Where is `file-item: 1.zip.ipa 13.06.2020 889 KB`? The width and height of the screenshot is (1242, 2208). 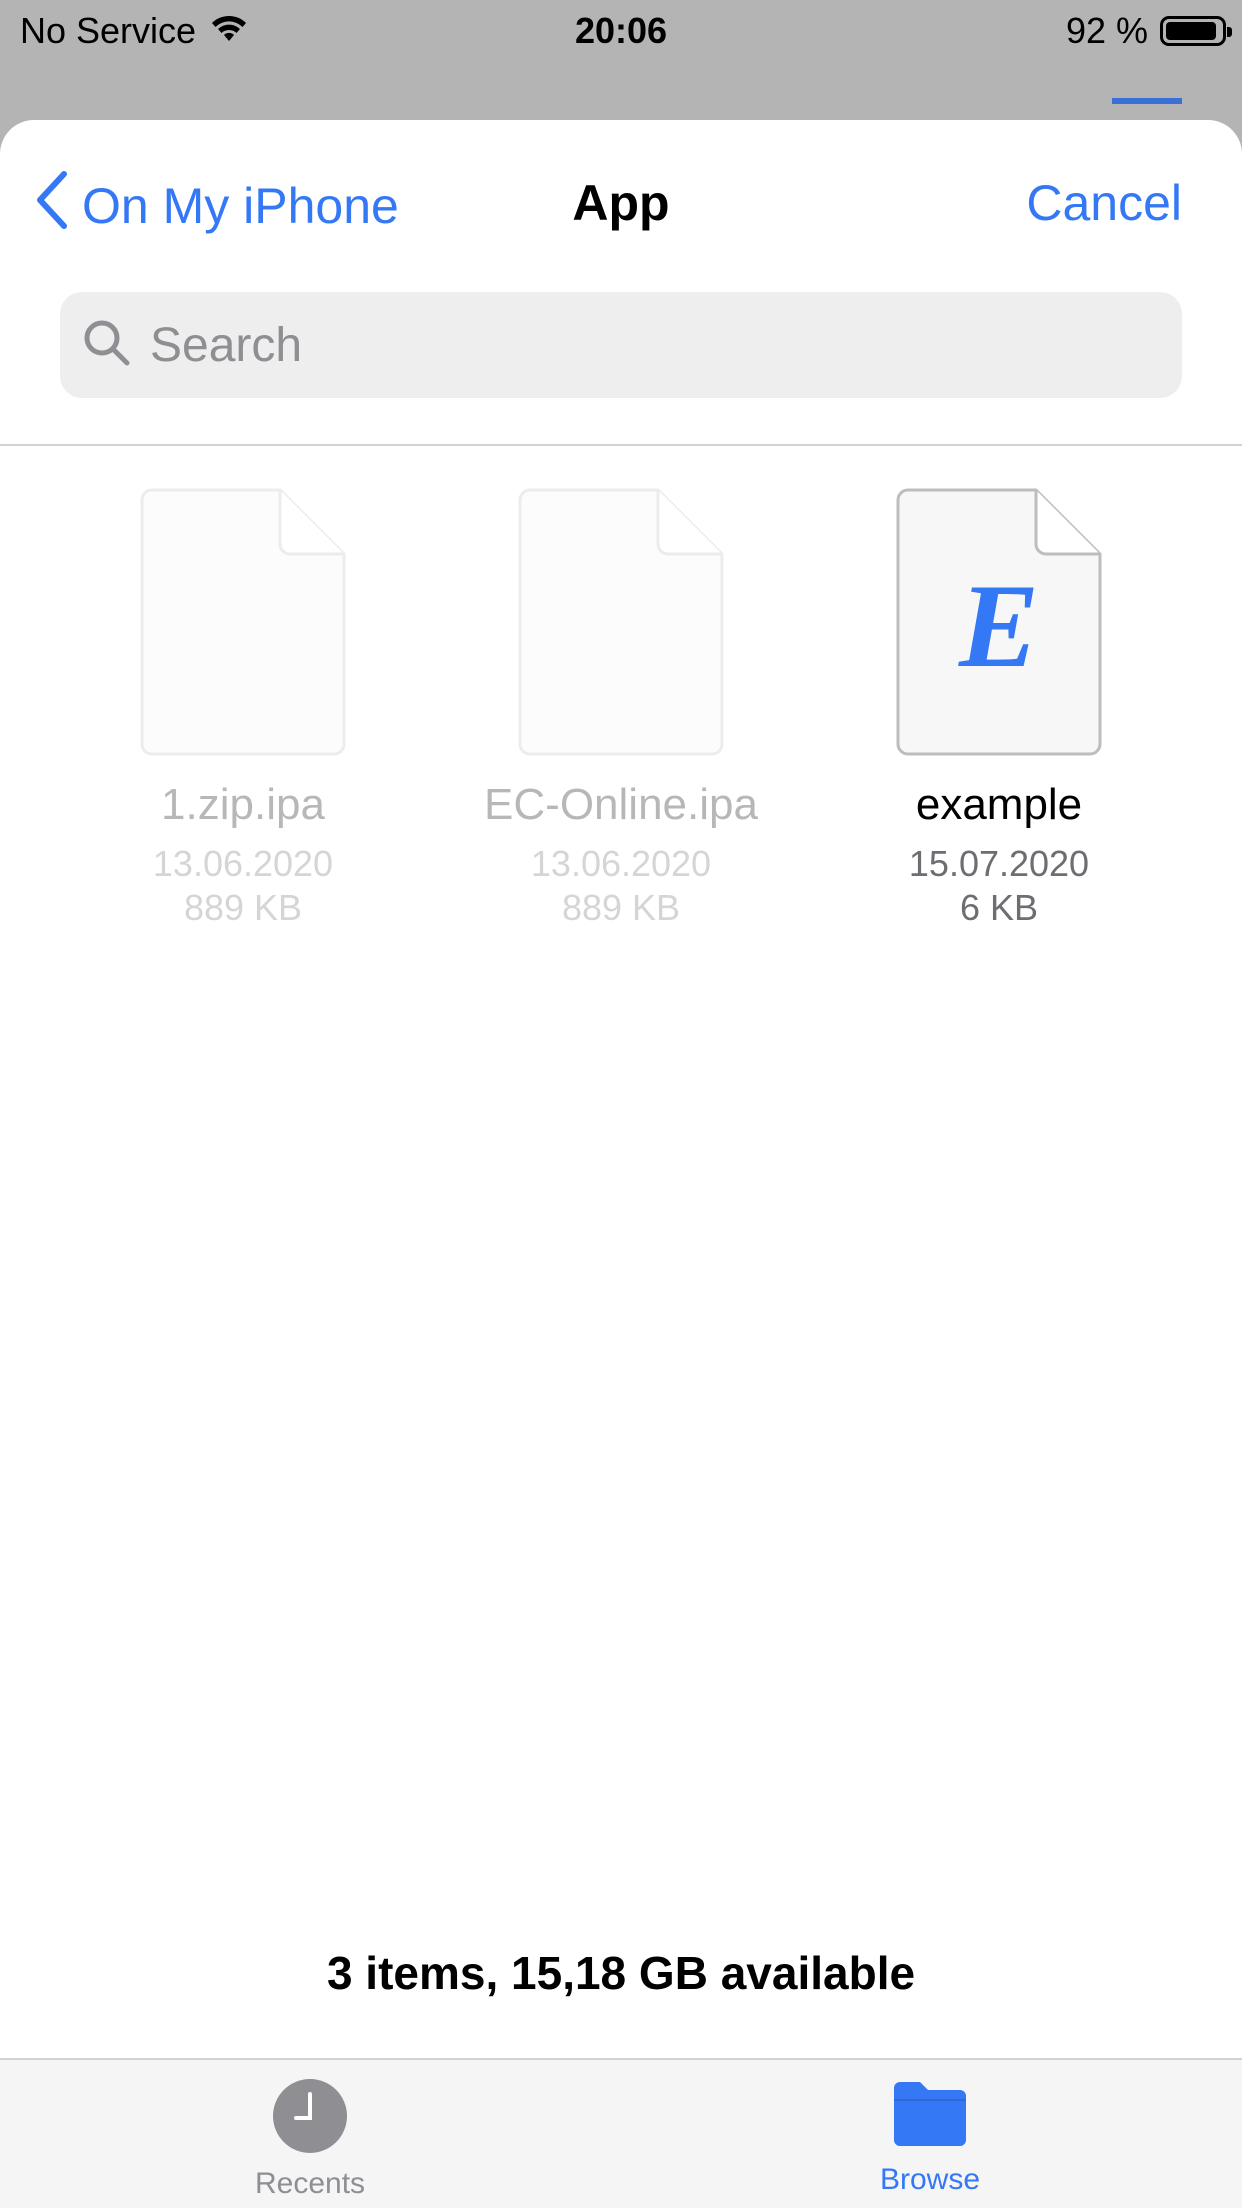
file-item: 1.zip.ipa 13.06.2020 889 KB is located at coordinates (243, 709).